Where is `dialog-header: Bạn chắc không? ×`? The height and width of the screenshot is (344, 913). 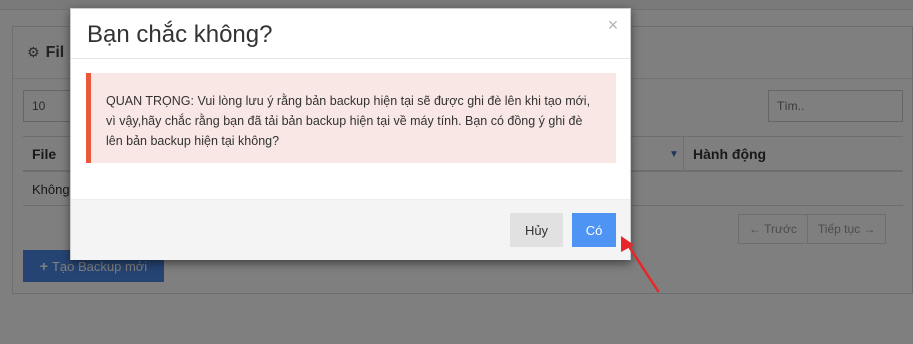 dialog-header: Bạn chắc không? × is located at coordinates (350, 34).